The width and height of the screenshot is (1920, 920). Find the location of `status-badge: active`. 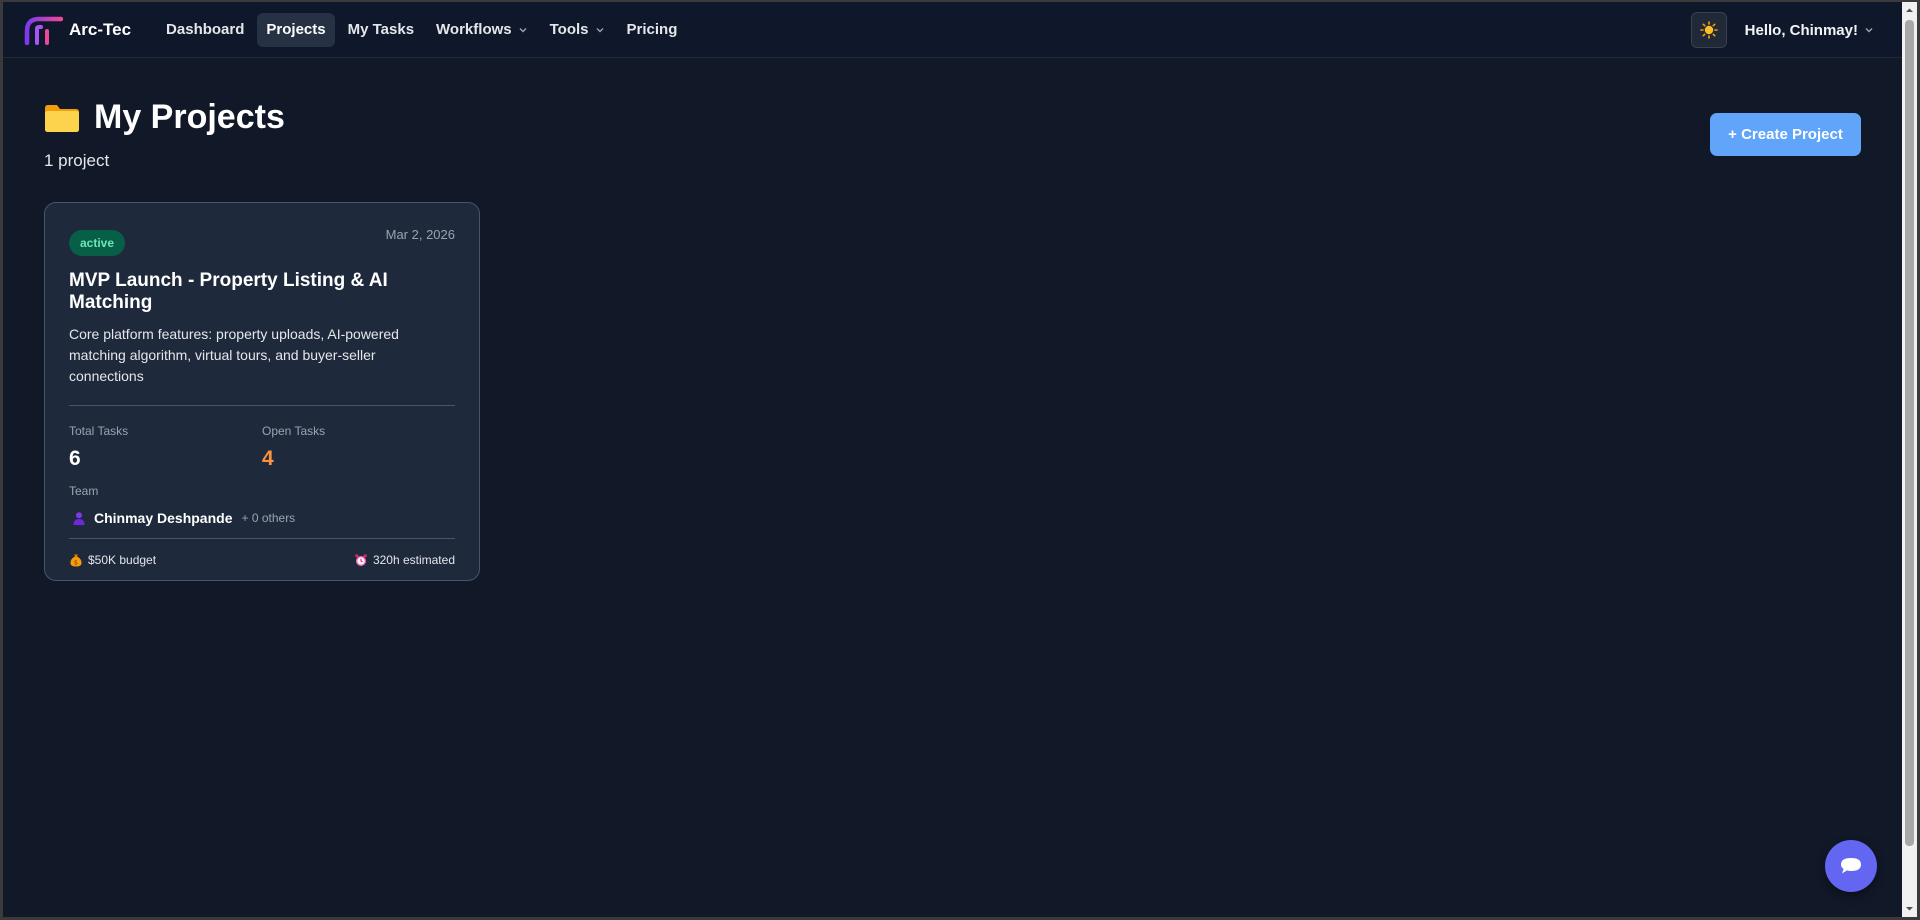

status-badge: active is located at coordinates (97, 243).